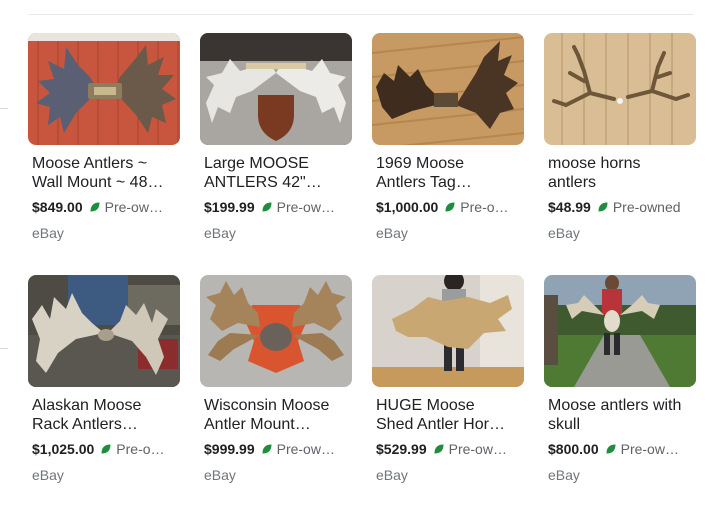 The width and height of the screenshot is (718, 506). Describe the element at coordinates (572, 182) in the screenshot. I see `product-title-line: antlers` at that location.